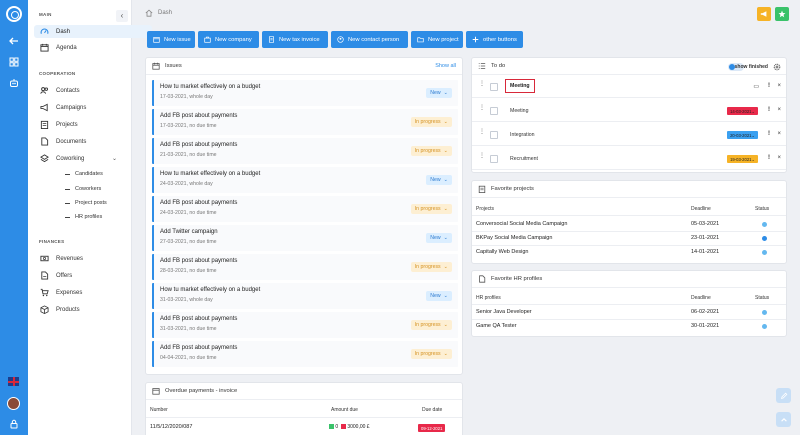  Describe the element at coordinates (629, 87) in the screenshot. I see `todo-item: ⋮ Meeting ▭! ×` at that location.